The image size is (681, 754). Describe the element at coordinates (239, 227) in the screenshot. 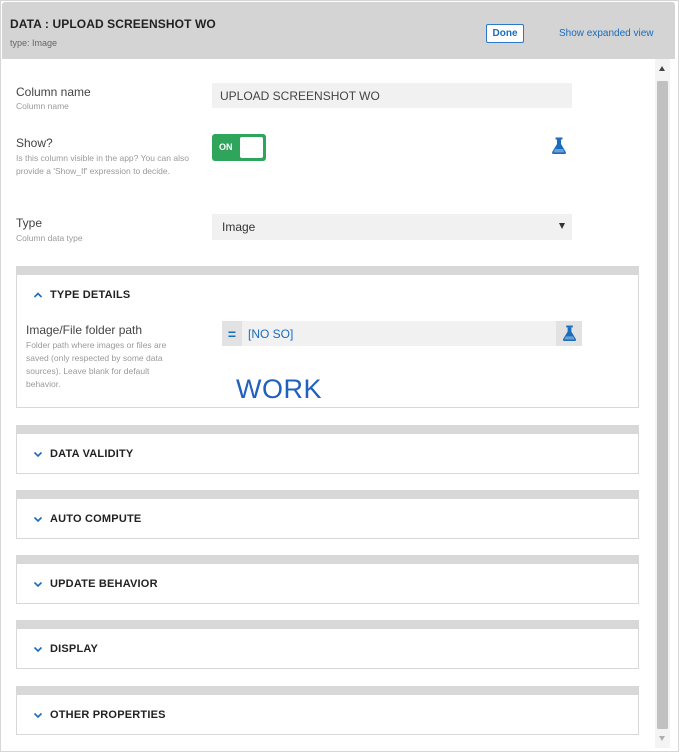

I see `type-select-value: Image` at that location.